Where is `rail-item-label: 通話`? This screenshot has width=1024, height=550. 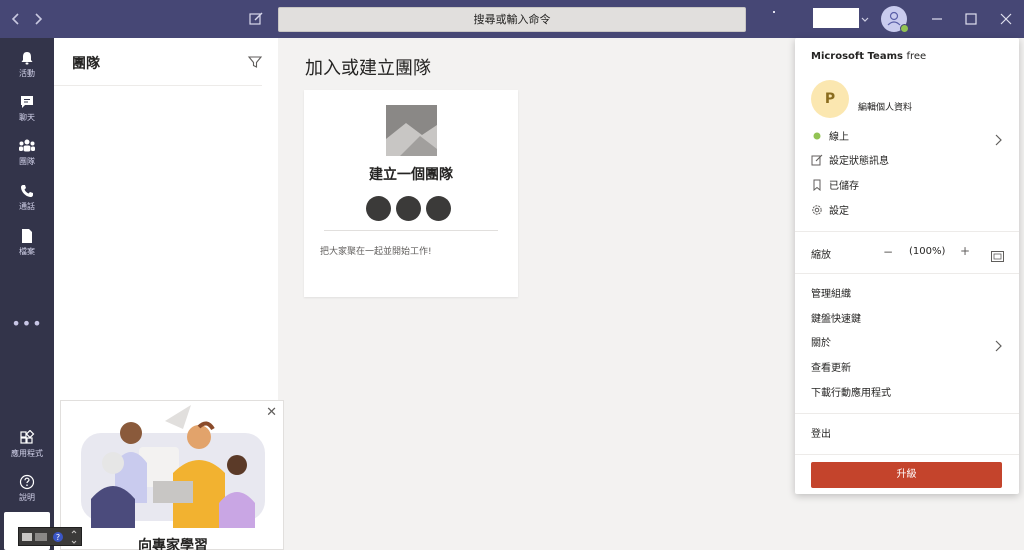 rail-item-label: 通話 is located at coordinates (27, 206).